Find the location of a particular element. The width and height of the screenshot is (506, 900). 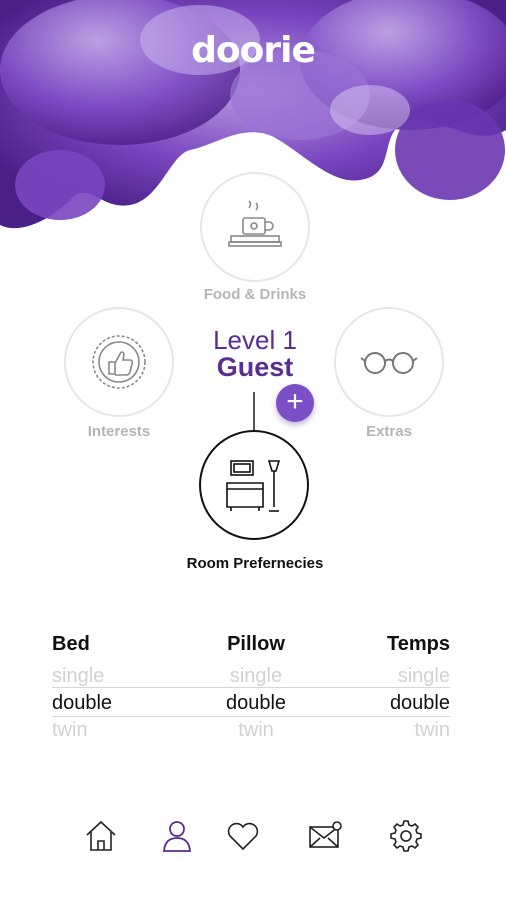

pillow-picker: Pillow single double twin is located at coordinates (256, 688).